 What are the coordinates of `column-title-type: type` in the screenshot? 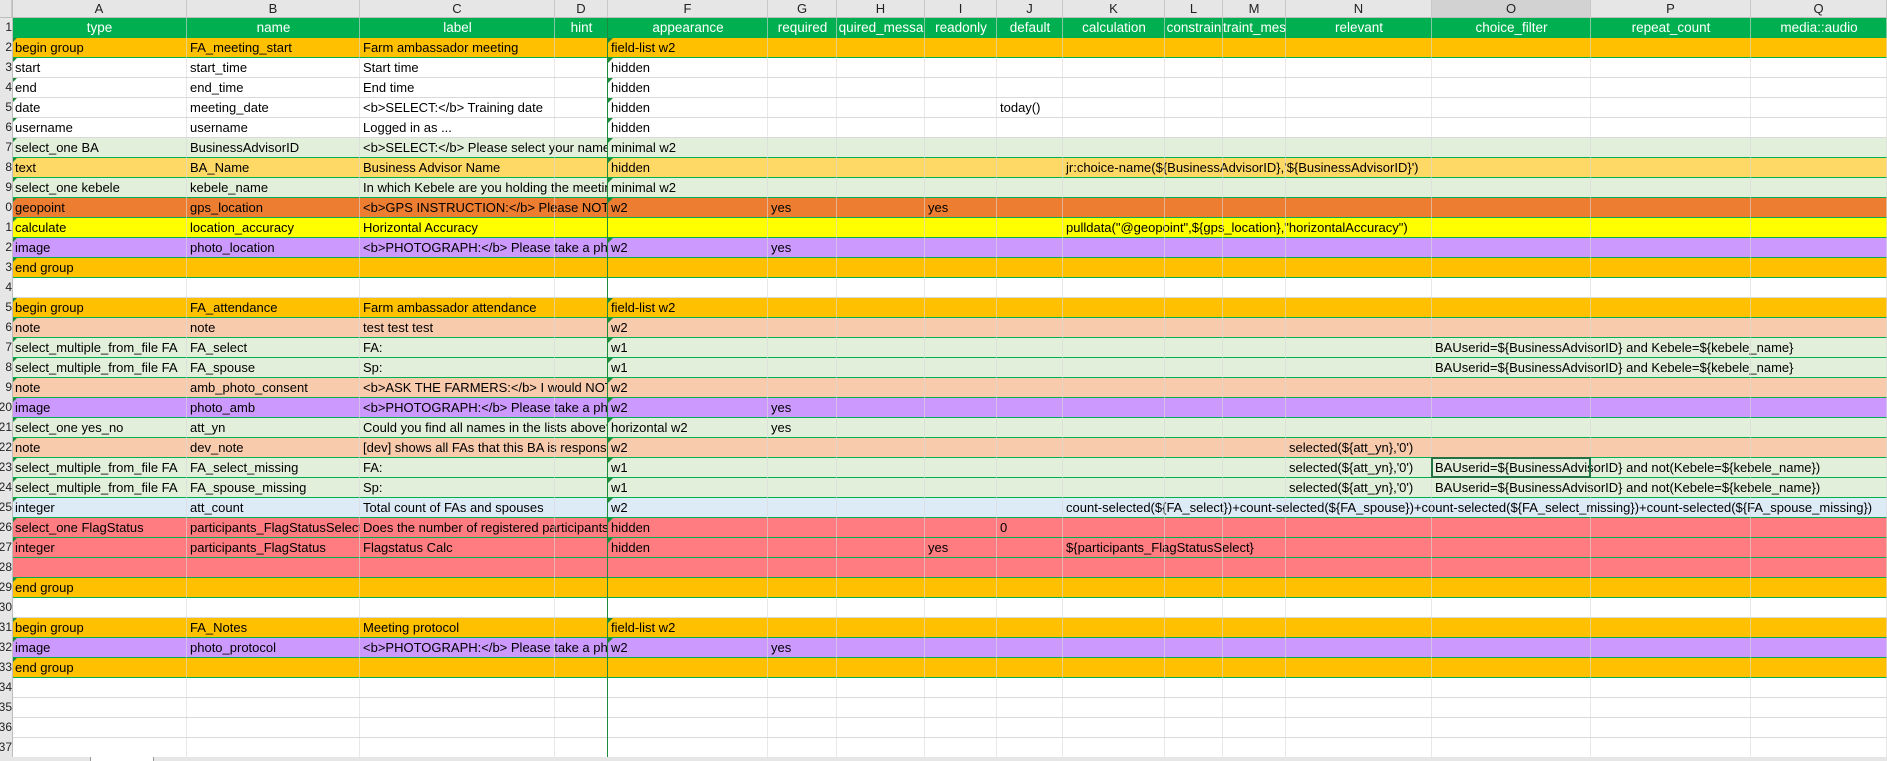 It's located at (99, 28).